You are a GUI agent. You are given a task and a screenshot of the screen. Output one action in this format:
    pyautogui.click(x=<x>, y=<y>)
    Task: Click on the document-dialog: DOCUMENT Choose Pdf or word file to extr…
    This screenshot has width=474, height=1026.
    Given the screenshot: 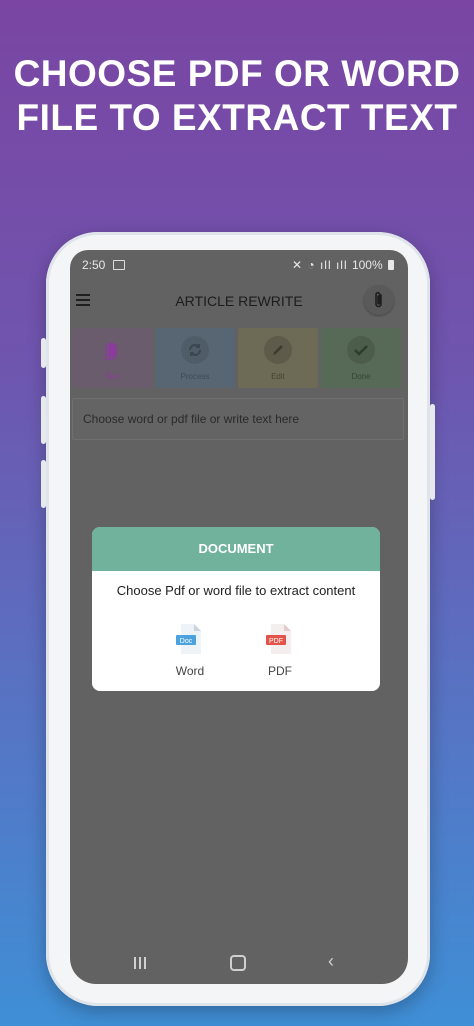 What is the action you would take?
    pyautogui.click(x=236, y=609)
    